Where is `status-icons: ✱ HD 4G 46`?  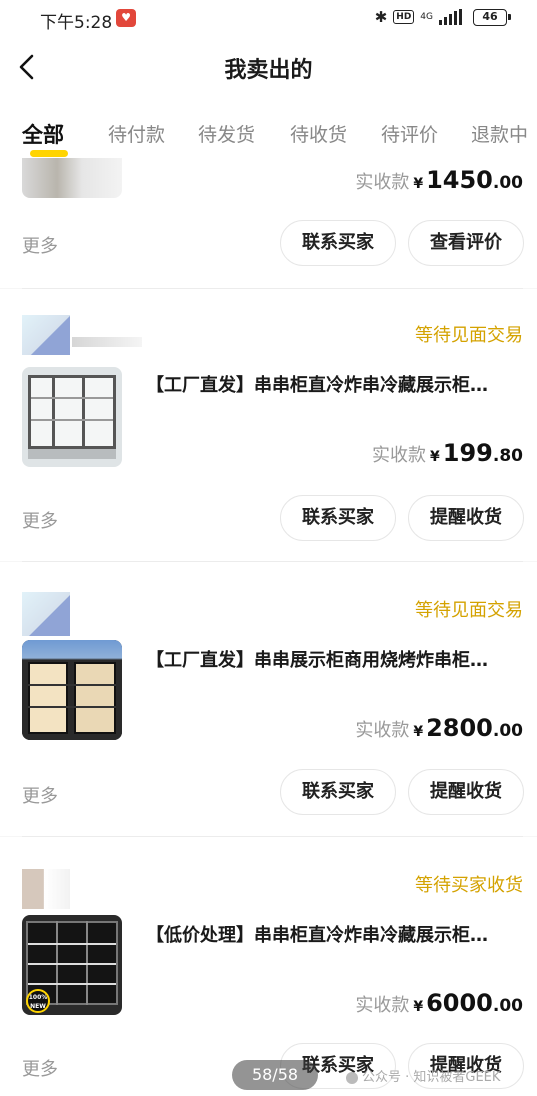 status-icons: ✱ HD 4G 46 is located at coordinates (442, 17).